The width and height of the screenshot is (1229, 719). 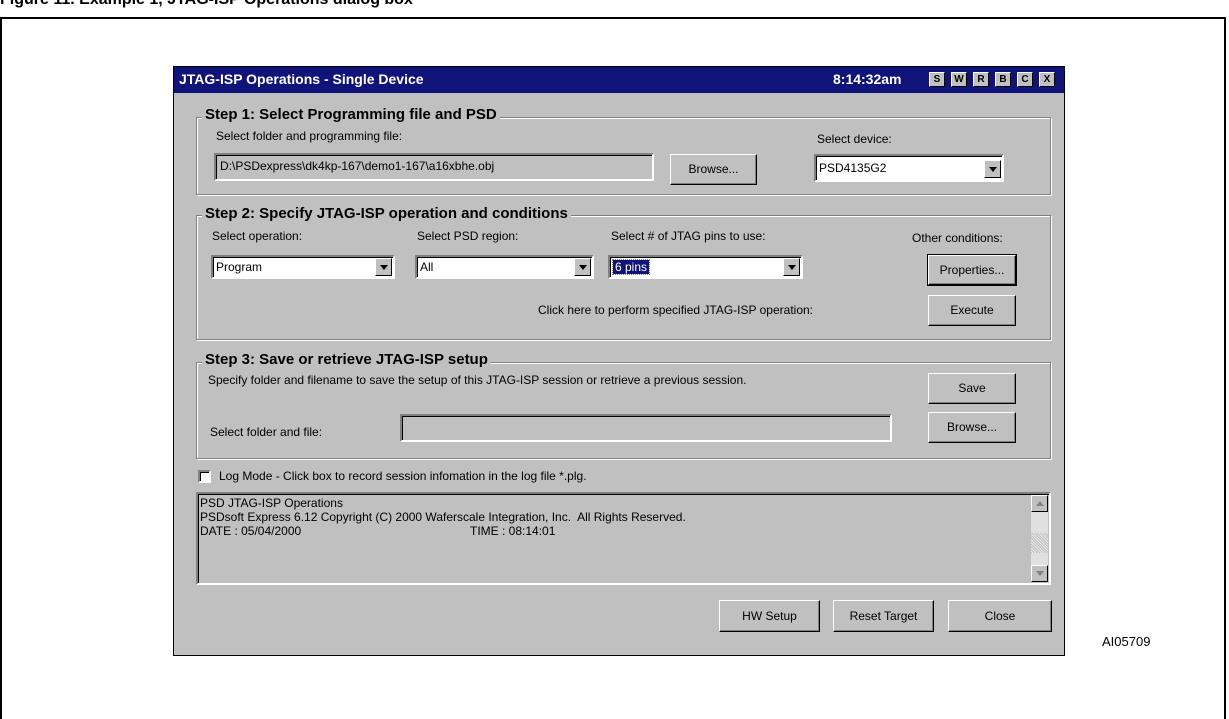 I want to click on step1-legend: Step 1: Select Programming file and PSD, so click(x=351, y=114).